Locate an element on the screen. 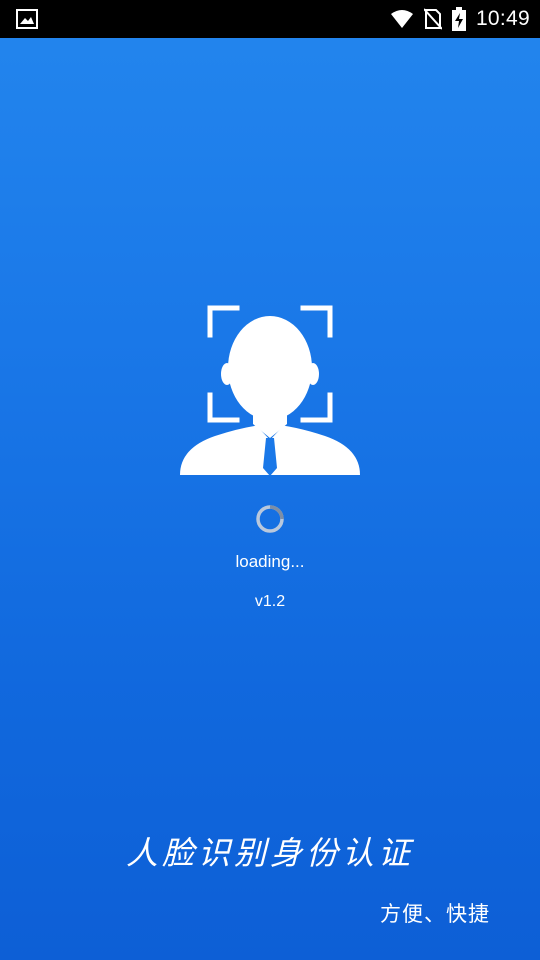 The image size is (540, 960). status-icons: 10:49 is located at coordinates (460, 19).